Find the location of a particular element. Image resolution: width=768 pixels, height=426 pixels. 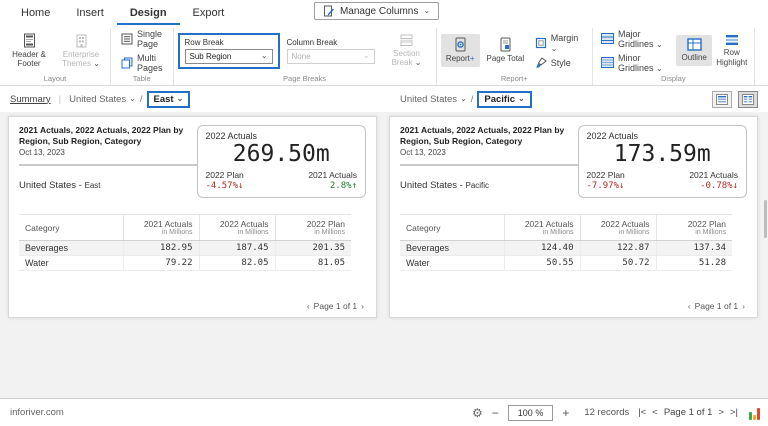

group-label-table: Table is located at coordinates (141, 78).